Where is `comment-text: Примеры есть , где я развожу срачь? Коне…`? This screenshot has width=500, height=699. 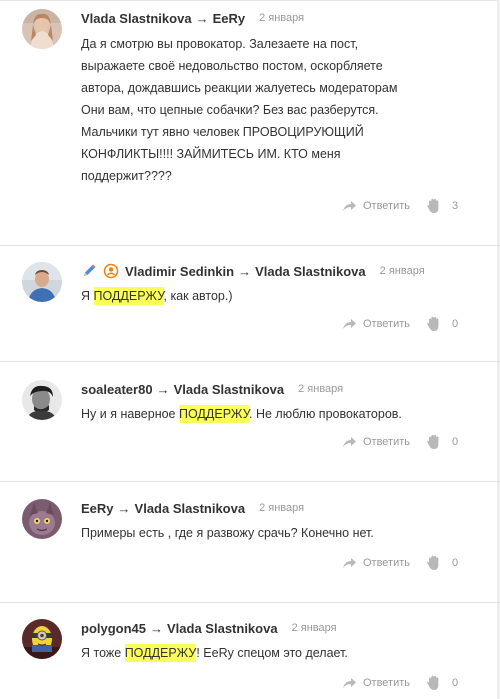
comment-text: Примеры есть , где я развожу срачь? Коне… is located at coordinates (281, 533).